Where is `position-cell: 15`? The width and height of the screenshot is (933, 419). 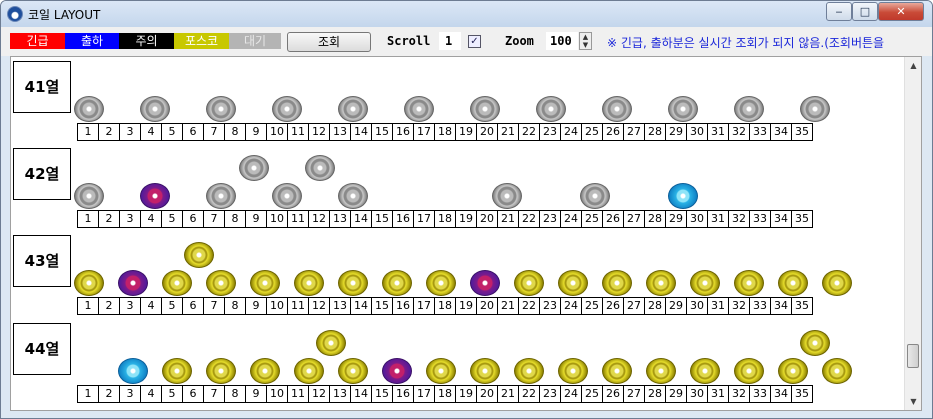
position-cell: 15 is located at coordinates (382, 219).